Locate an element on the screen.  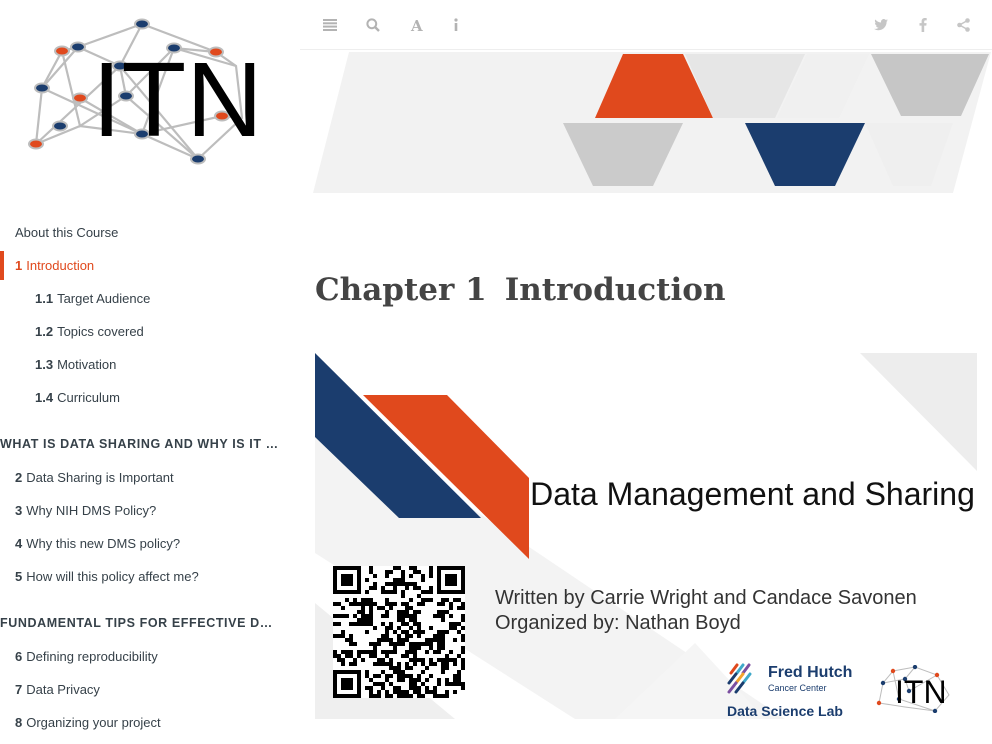
toc-item: 3 Why NIH DMS Policy? is located at coordinates (150, 510).